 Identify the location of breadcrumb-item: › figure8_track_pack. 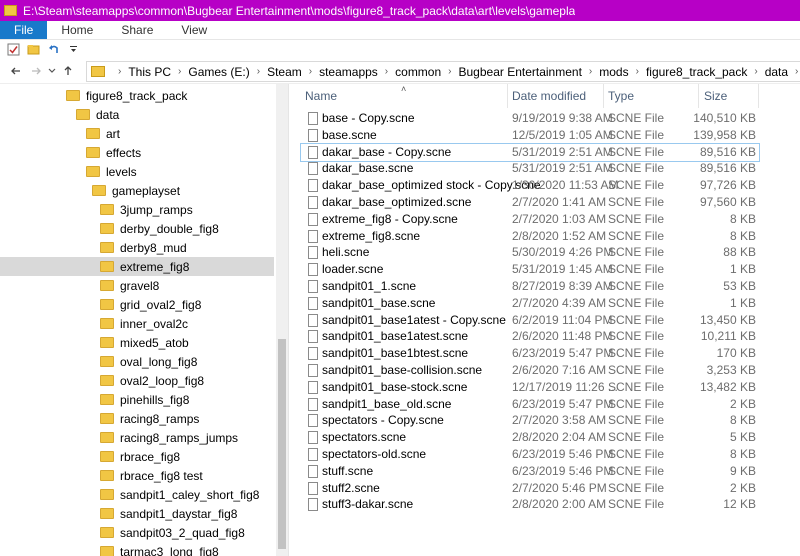
(688, 72).